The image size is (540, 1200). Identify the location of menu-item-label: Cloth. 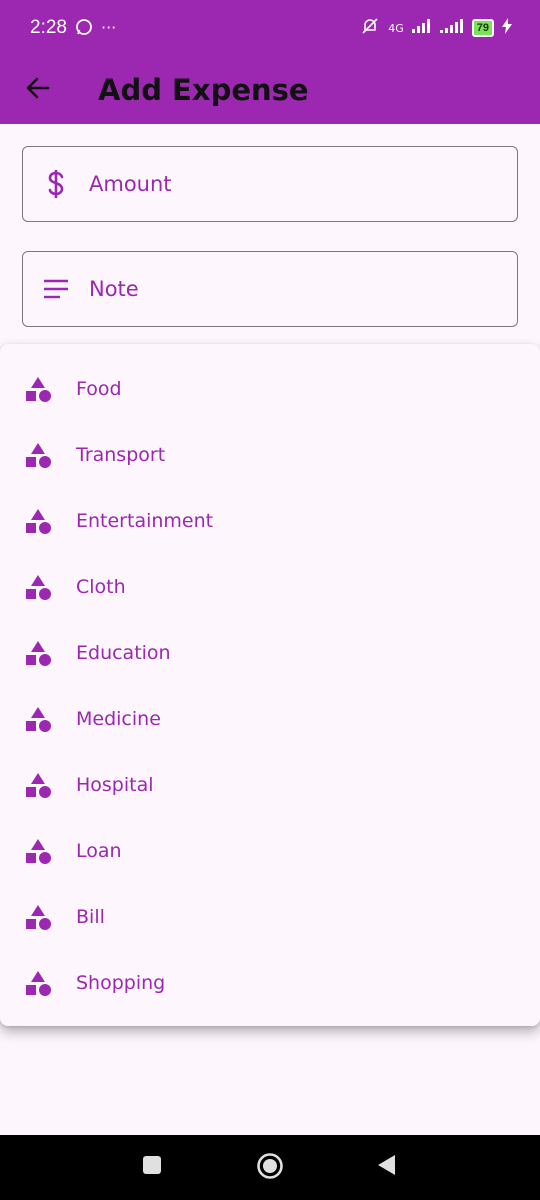
(101, 587).